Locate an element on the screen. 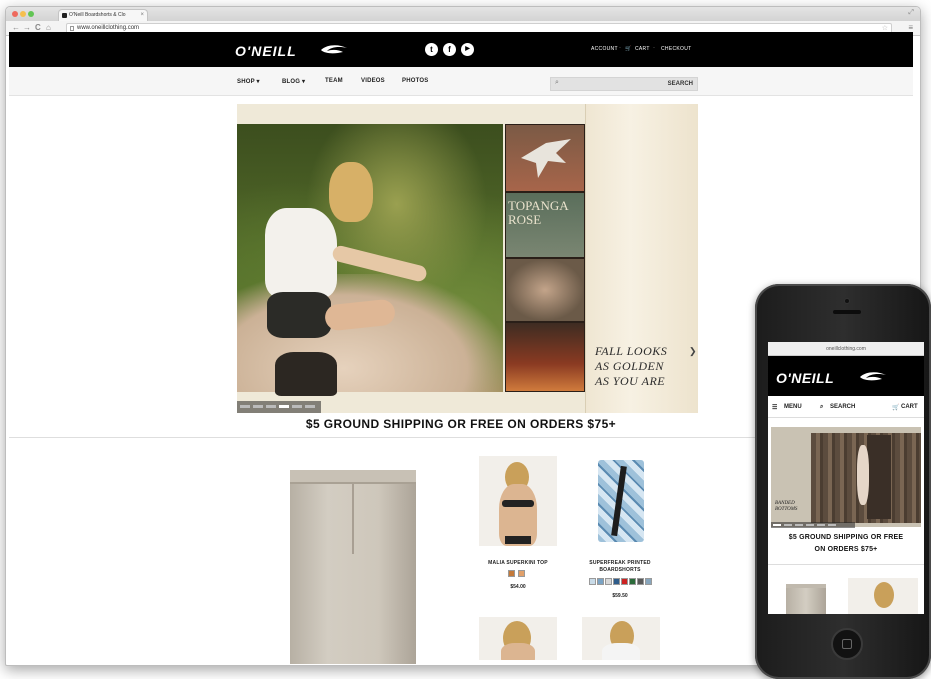 The image size is (931, 679). oneill-logo: O'NEILL is located at coordinates (266, 51).